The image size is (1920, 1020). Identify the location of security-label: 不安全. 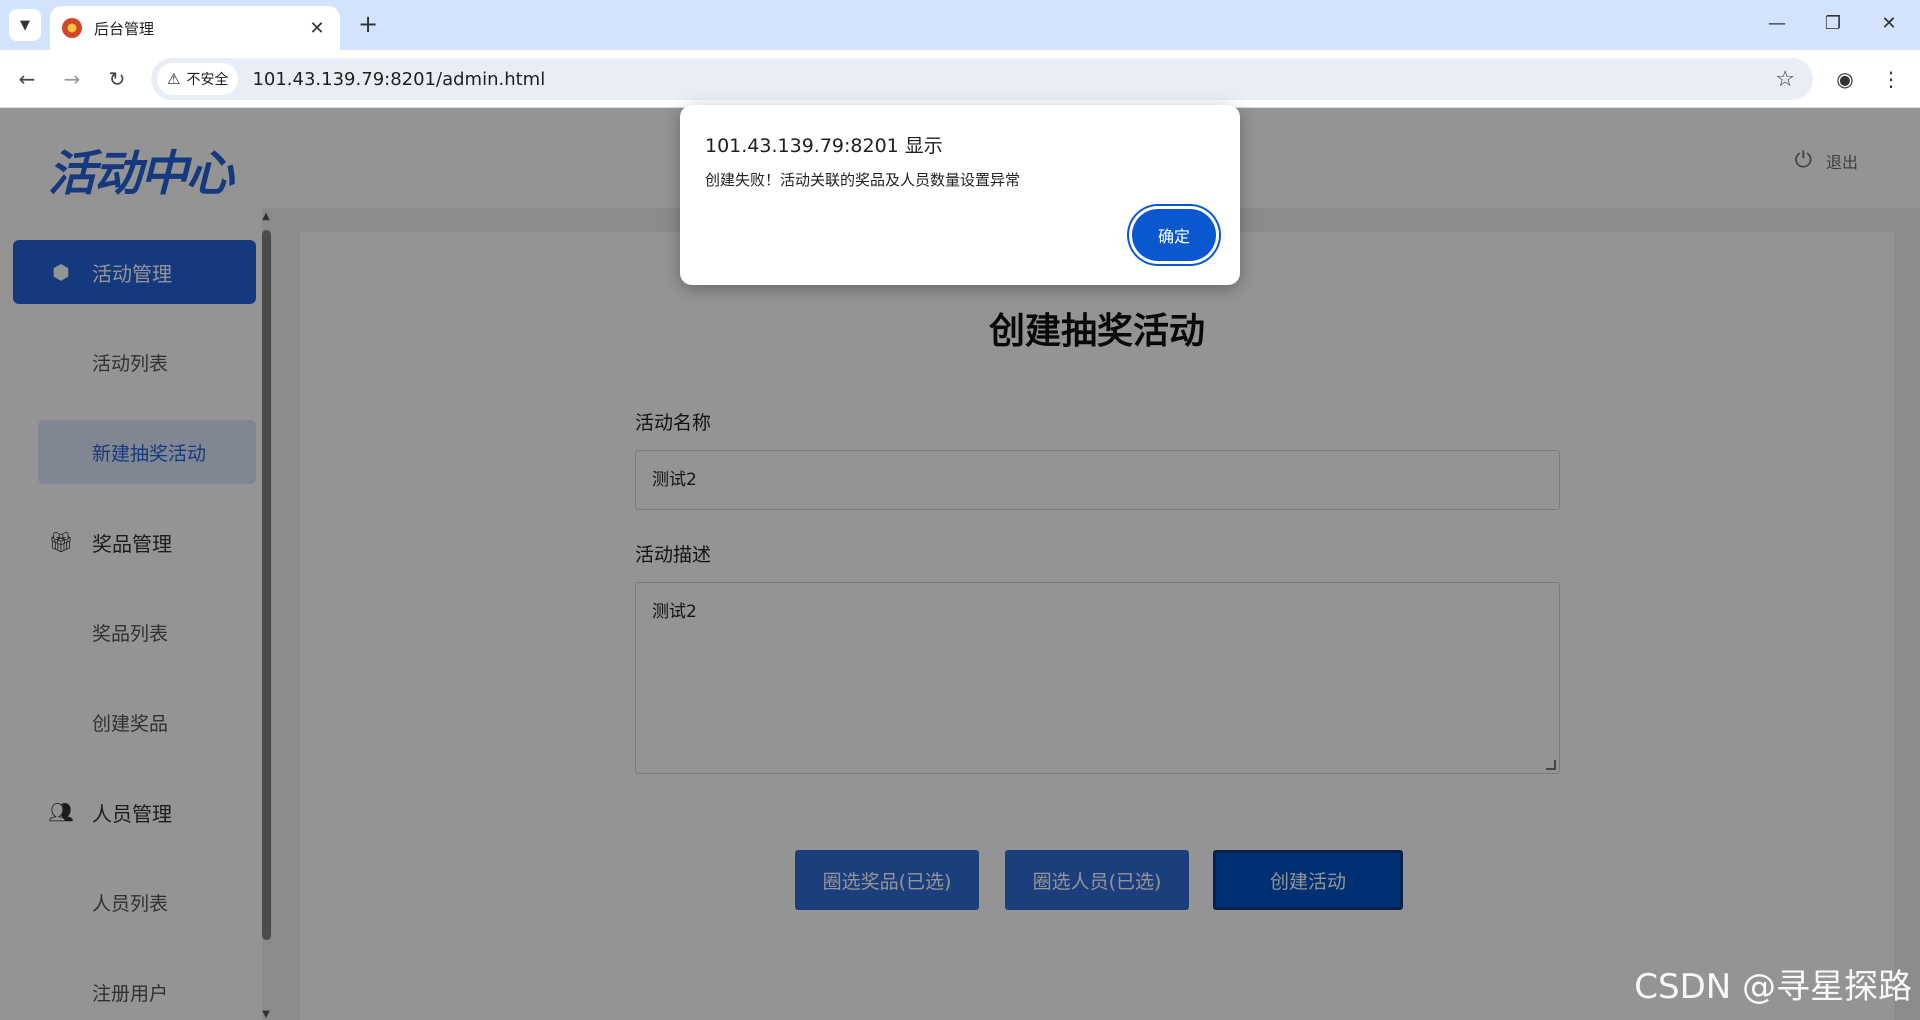
(207, 80).